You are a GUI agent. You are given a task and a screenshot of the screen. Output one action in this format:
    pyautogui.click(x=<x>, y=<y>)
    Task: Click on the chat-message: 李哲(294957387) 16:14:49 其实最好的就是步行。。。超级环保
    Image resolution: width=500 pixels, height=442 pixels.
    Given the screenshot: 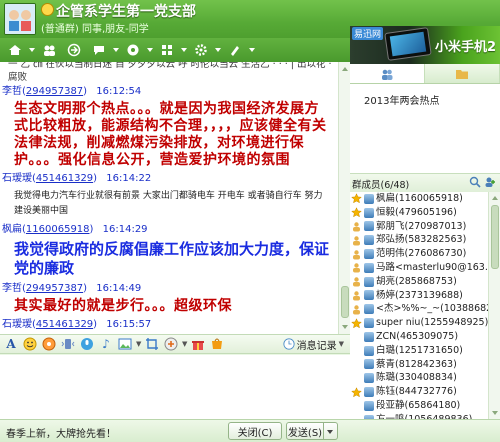 What is the action you would take?
    pyautogui.click(x=170, y=298)
    